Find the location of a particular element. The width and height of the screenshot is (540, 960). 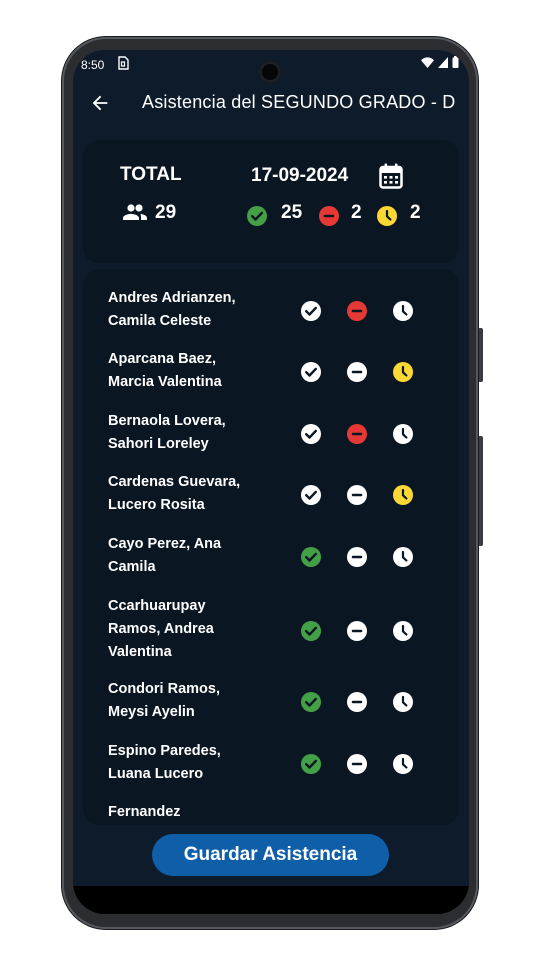

calendar-icon is located at coordinates (391, 176).